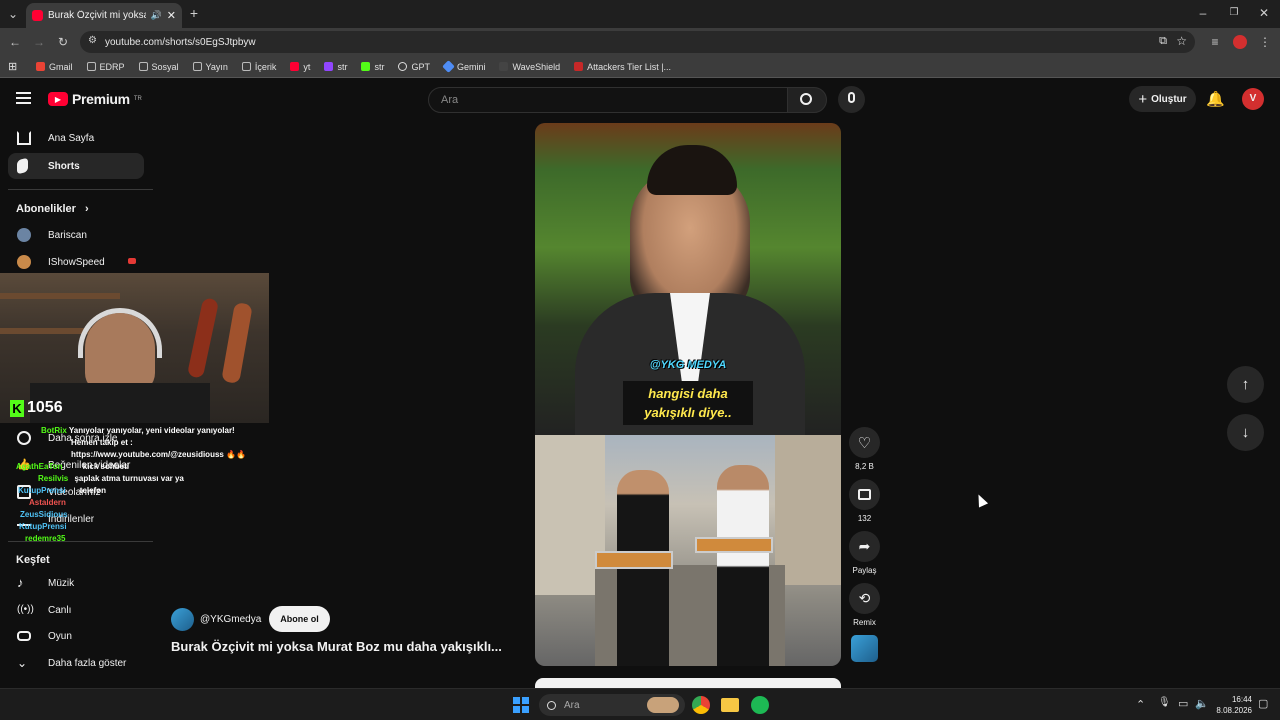 Image resolution: width=1280 pixels, height=720 pixels. I want to click on audio-icon: 🔊, so click(156, 15).